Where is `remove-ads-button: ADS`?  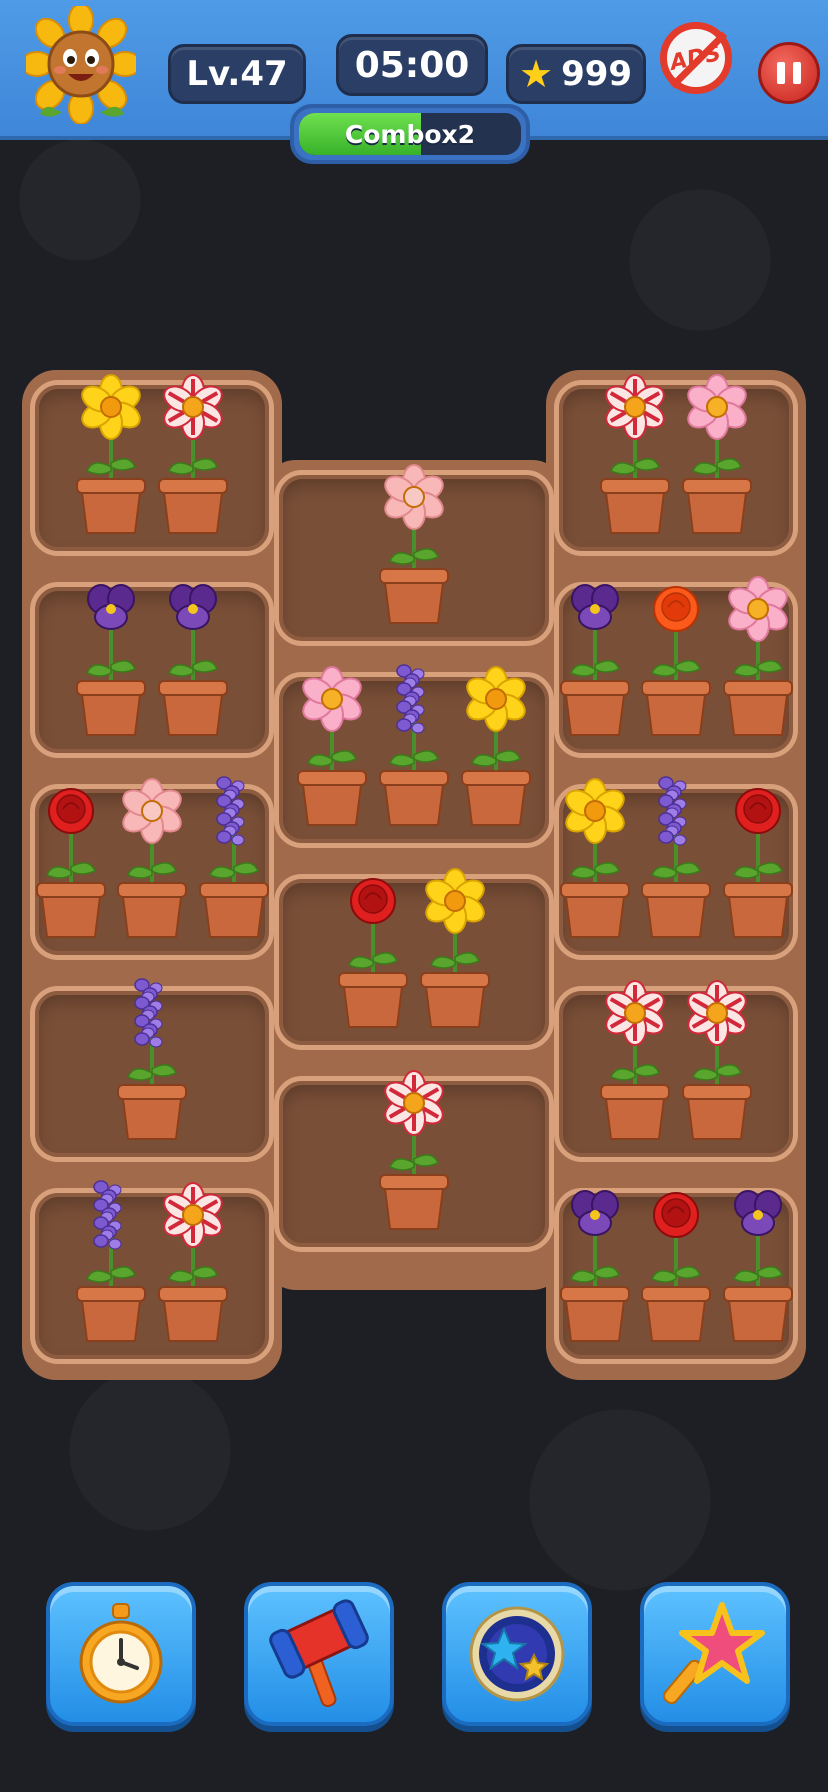
remove-ads-button: ADS is located at coordinates (696, 58).